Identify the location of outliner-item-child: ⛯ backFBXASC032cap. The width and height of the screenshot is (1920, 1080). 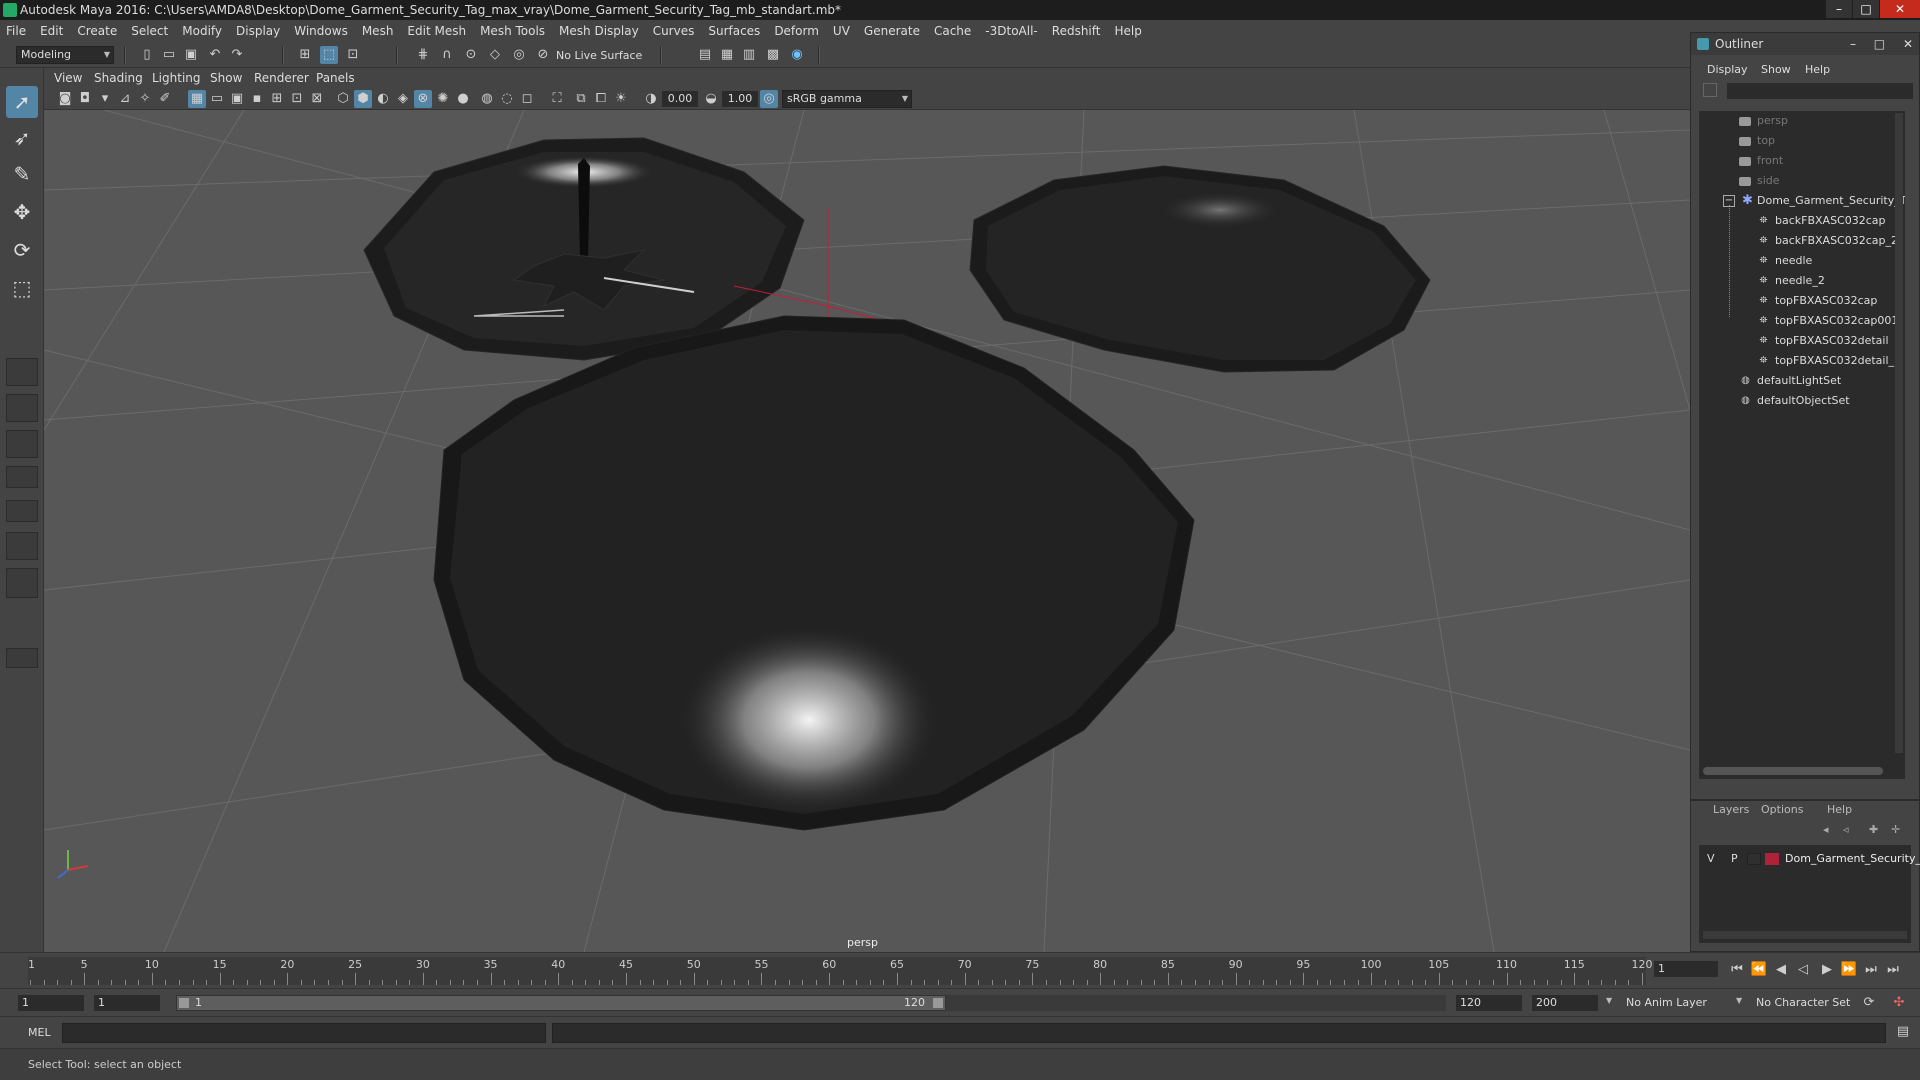
(1802, 221).